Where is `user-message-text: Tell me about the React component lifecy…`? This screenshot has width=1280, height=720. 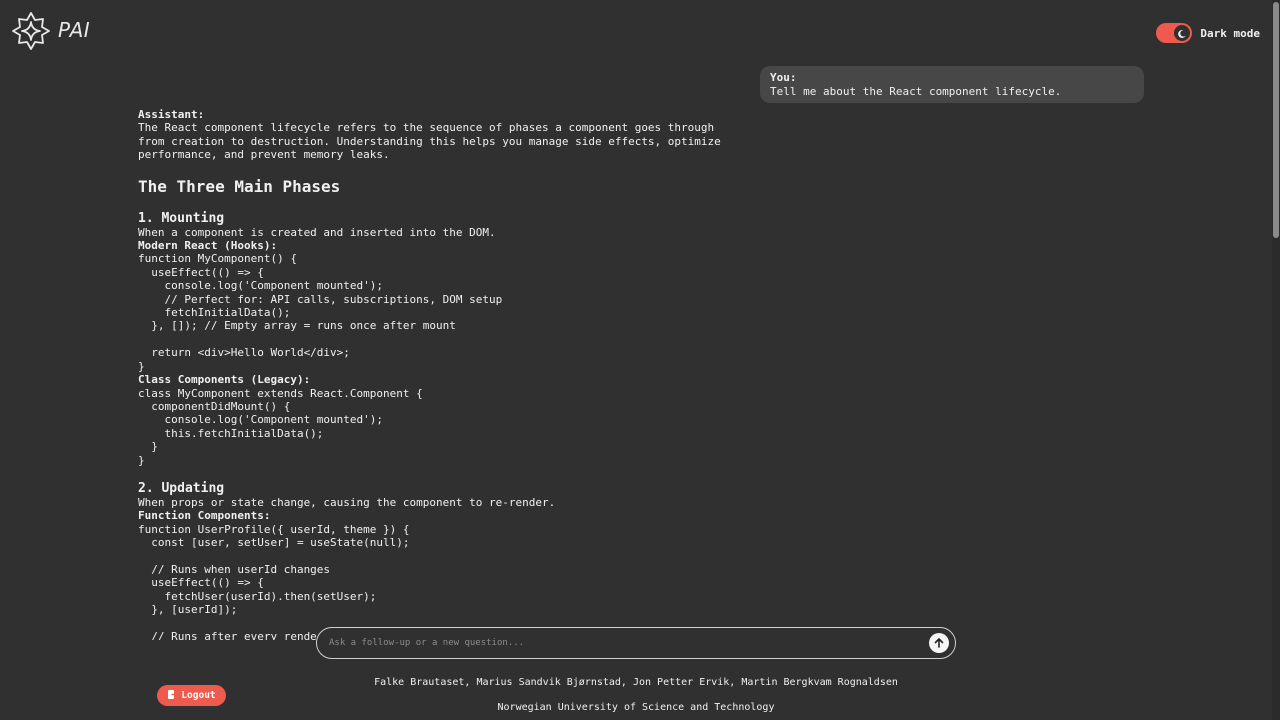 user-message-text: Tell me about the React component lifecy… is located at coordinates (916, 91).